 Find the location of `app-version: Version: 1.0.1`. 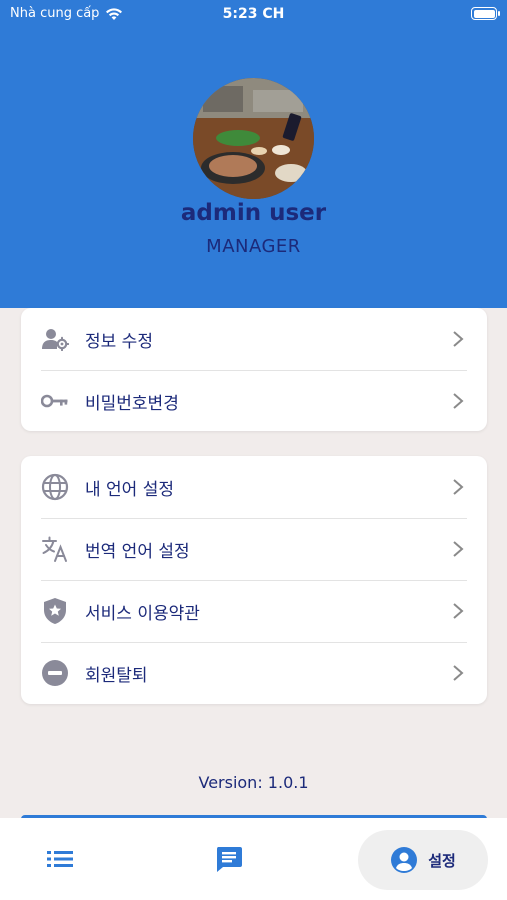

app-version: Version: 1.0.1 is located at coordinates (253, 782).